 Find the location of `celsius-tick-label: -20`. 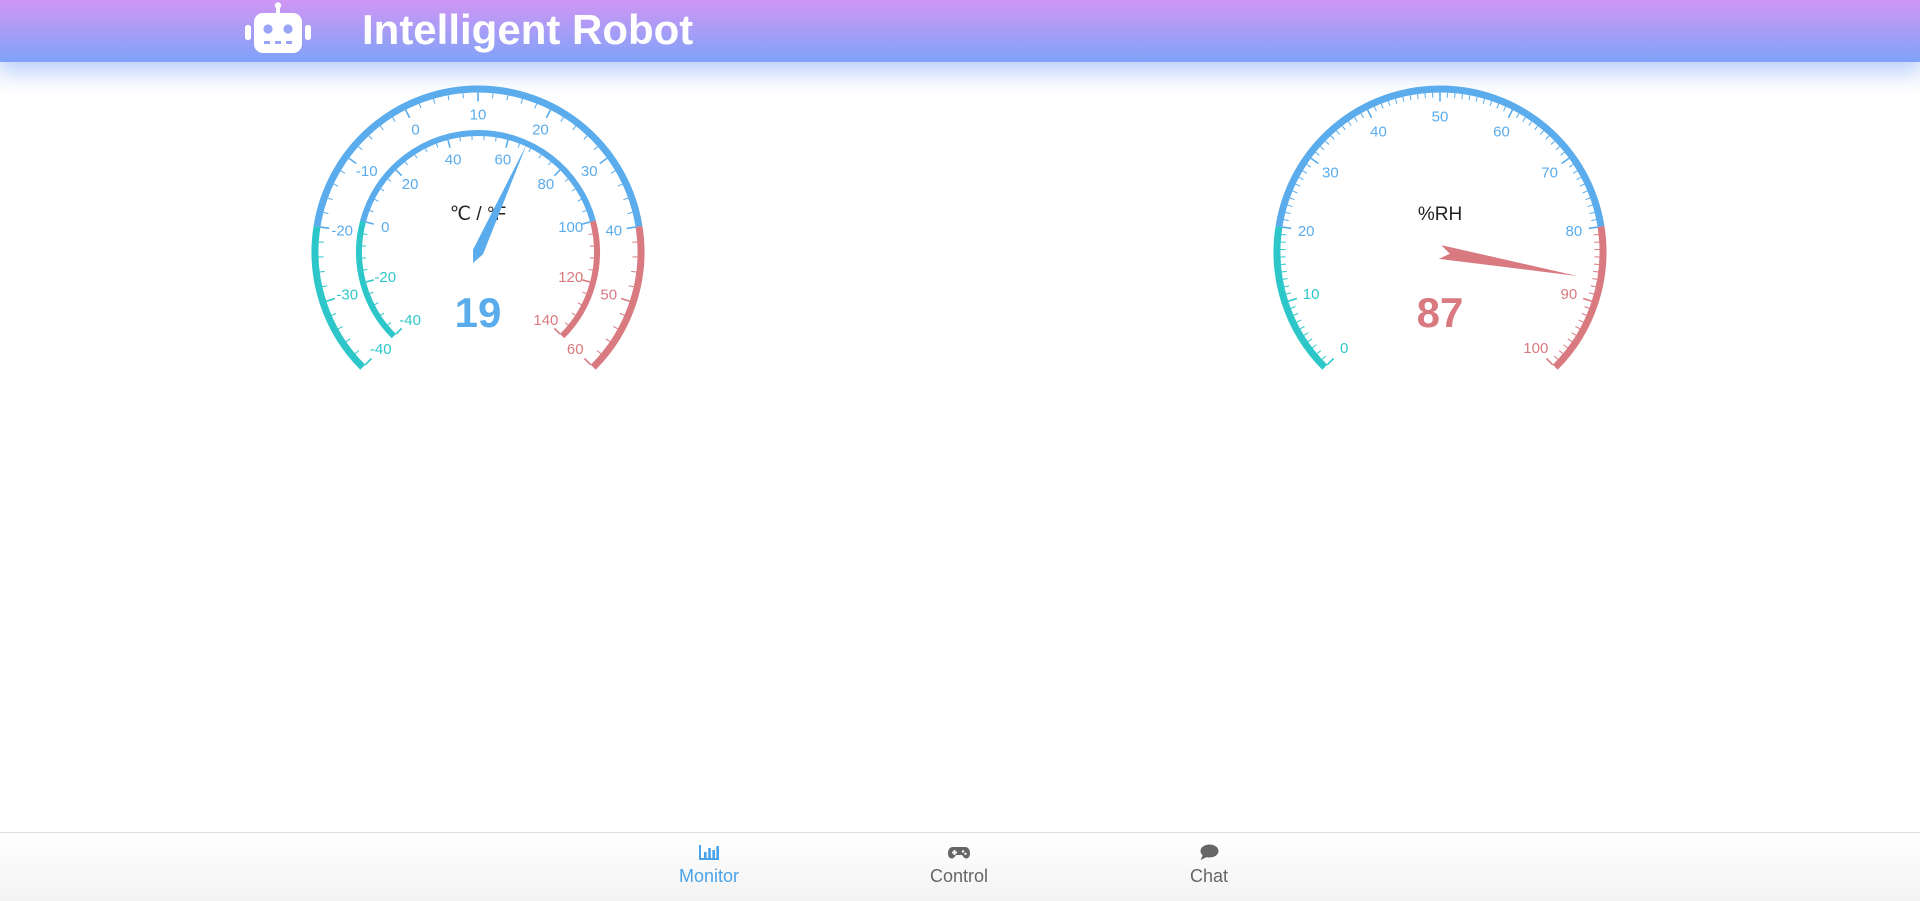

celsius-tick-label: -20 is located at coordinates (342, 230).